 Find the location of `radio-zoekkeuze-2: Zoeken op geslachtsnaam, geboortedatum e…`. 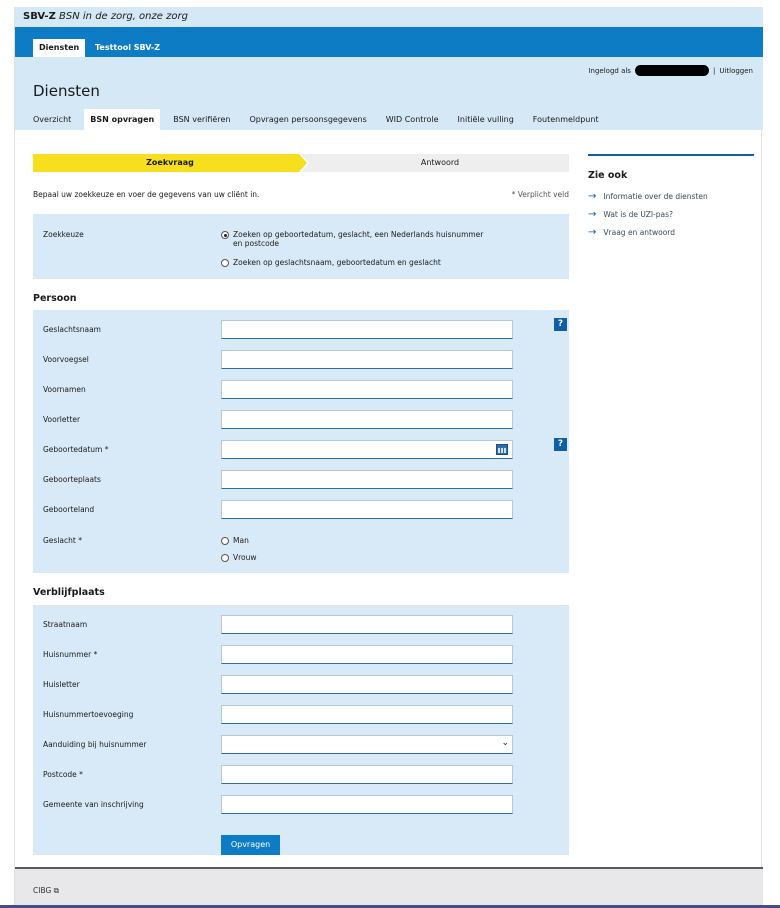

radio-zoekkeuze-2: Zoeken op geslachtsnaam, geboortedatum e… is located at coordinates (331, 262).